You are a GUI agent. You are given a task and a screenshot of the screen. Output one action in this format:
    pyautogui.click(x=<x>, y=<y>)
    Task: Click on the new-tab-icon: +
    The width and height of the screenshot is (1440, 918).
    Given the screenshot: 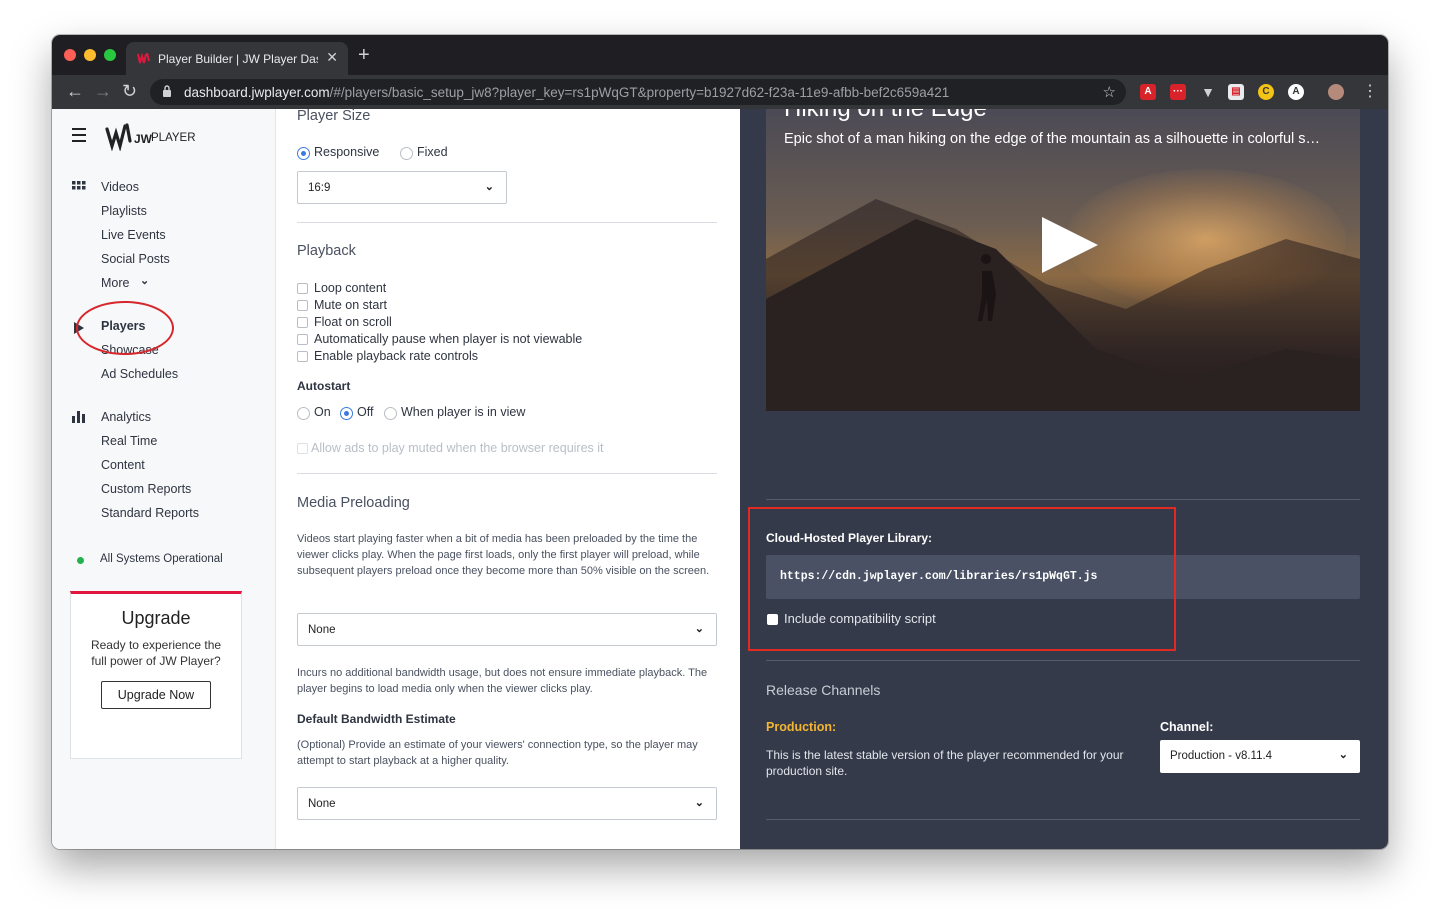 What is the action you would take?
    pyautogui.click(x=364, y=55)
    